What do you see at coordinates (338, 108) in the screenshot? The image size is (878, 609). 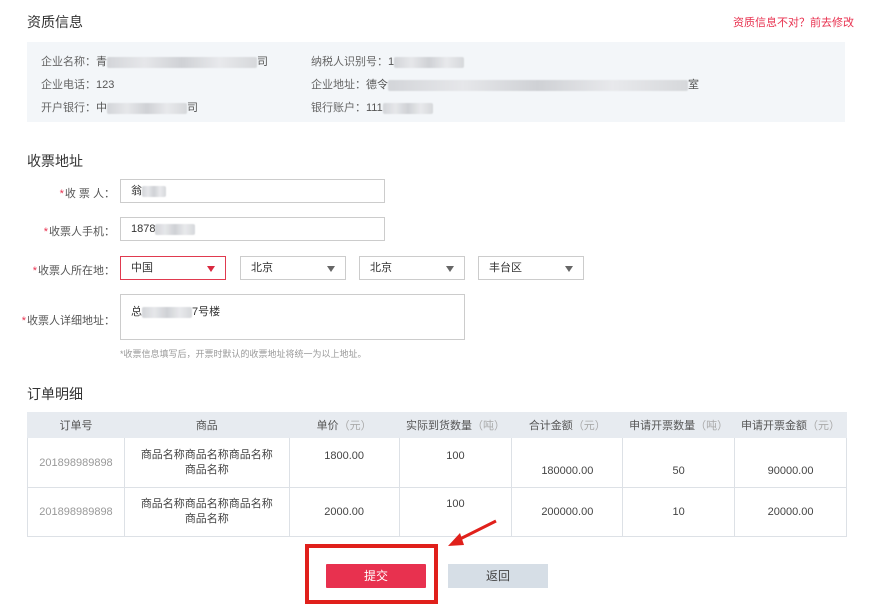 I see `bank-account-label: 银行账户：` at bounding box center [338, 108].